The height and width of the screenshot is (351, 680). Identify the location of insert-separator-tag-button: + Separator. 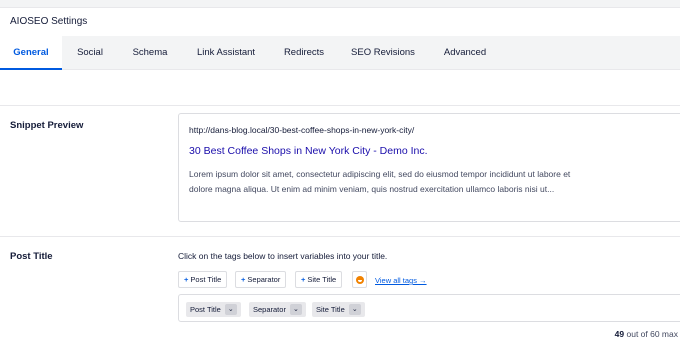
(261, 279).